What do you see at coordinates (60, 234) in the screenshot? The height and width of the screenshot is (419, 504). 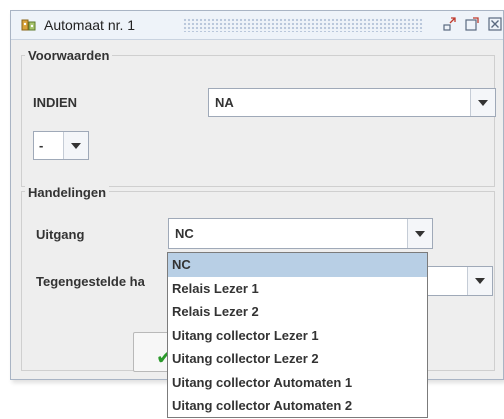 I see `uitgang-label: Uitgang` at bounding box center [60, 234].